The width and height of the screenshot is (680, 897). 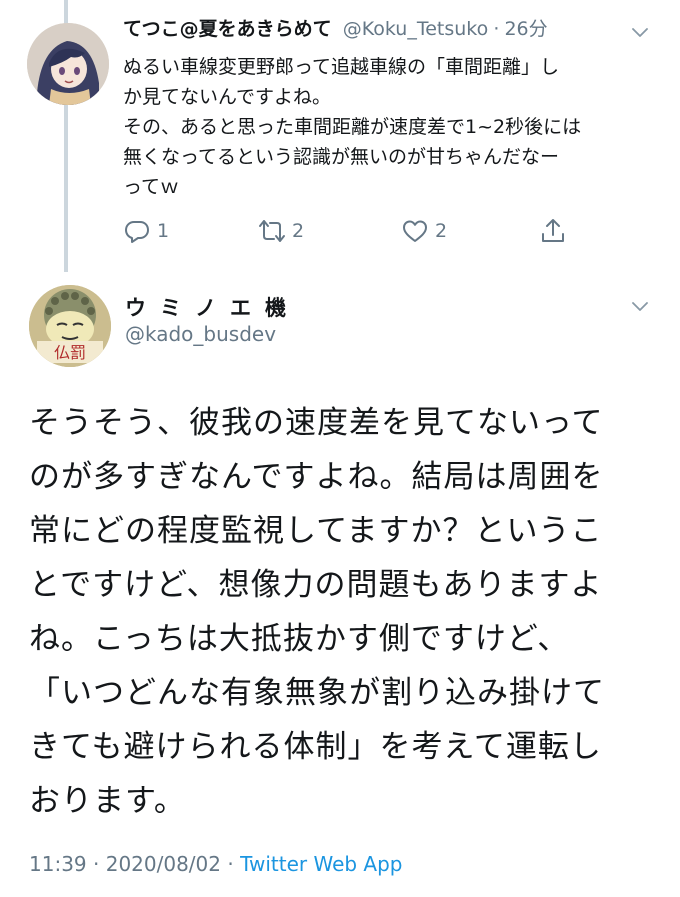 I want to click on retweet-icon, so click(x=272, y=231).